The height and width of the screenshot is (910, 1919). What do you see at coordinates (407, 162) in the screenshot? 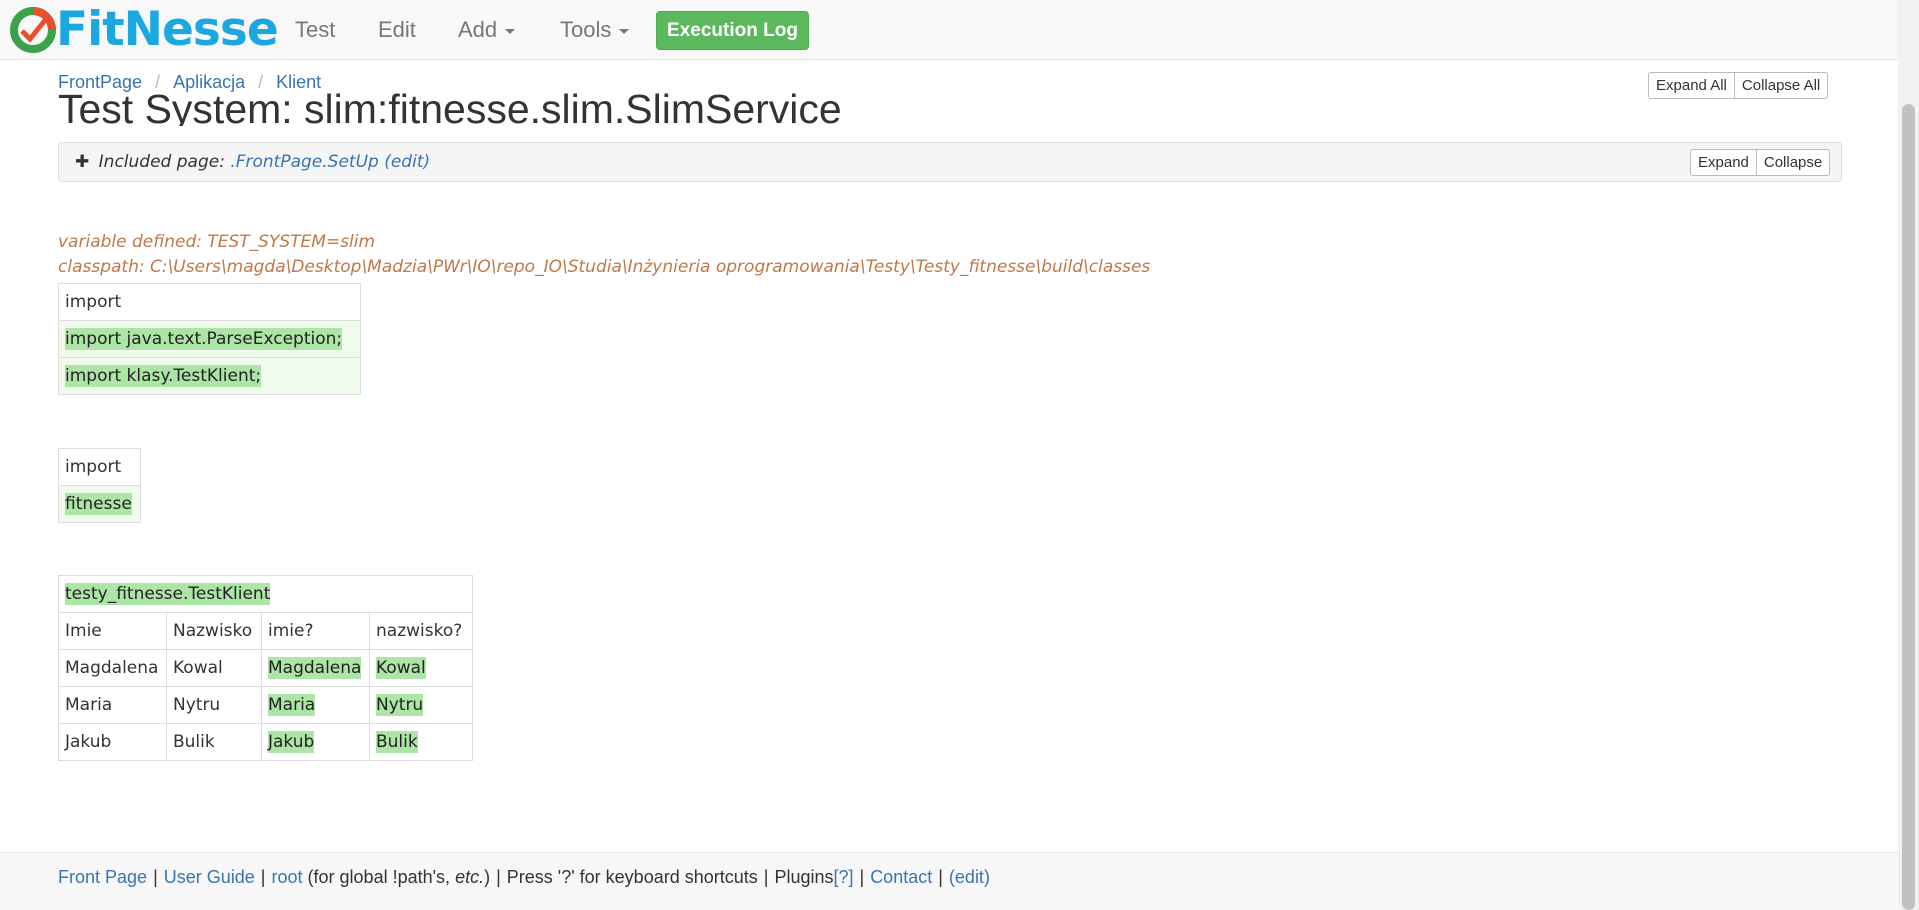
I see `included-page-edit-link: (edit)` at bounding box center [407, 162].